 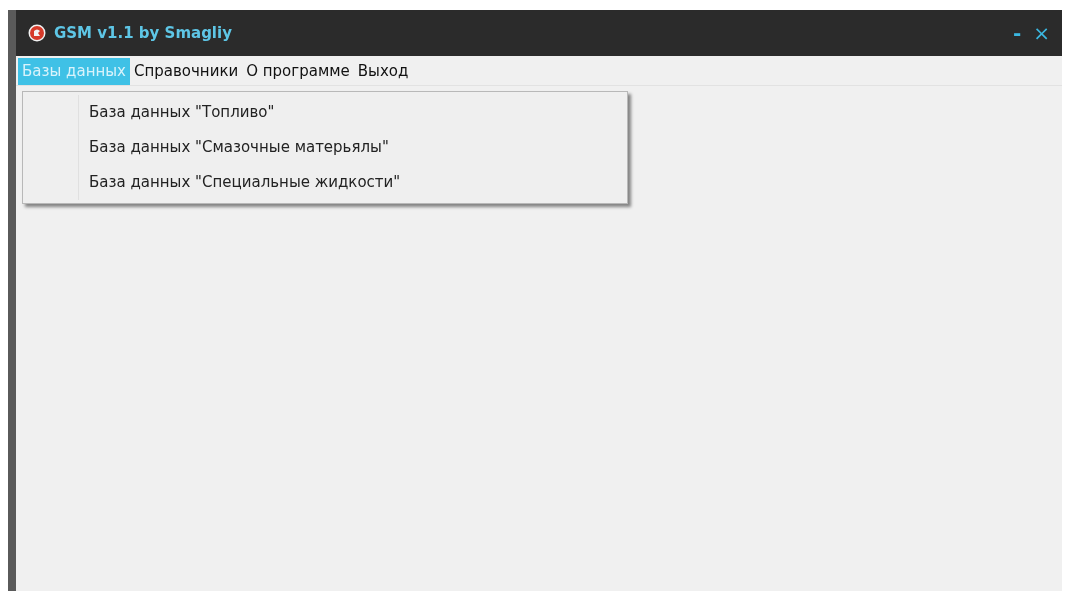 I want to click on dropdown-item: База данных "Специальные жидкости", so click(x=245, y=182).